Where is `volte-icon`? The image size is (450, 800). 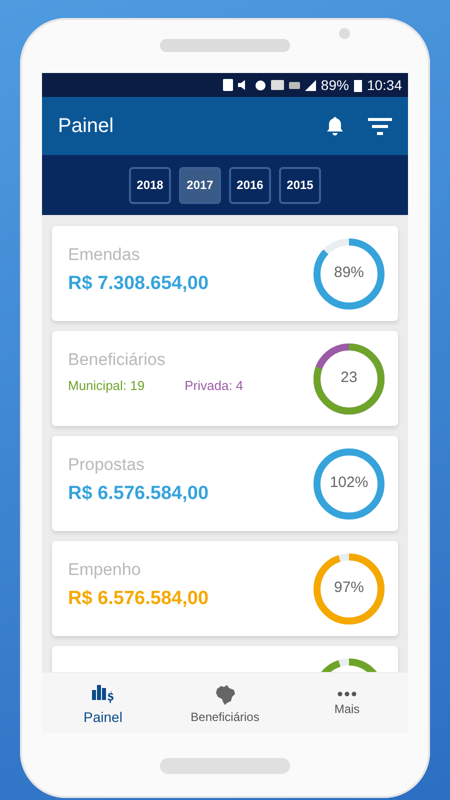 volte-icon is located at coordinates (277, 85).